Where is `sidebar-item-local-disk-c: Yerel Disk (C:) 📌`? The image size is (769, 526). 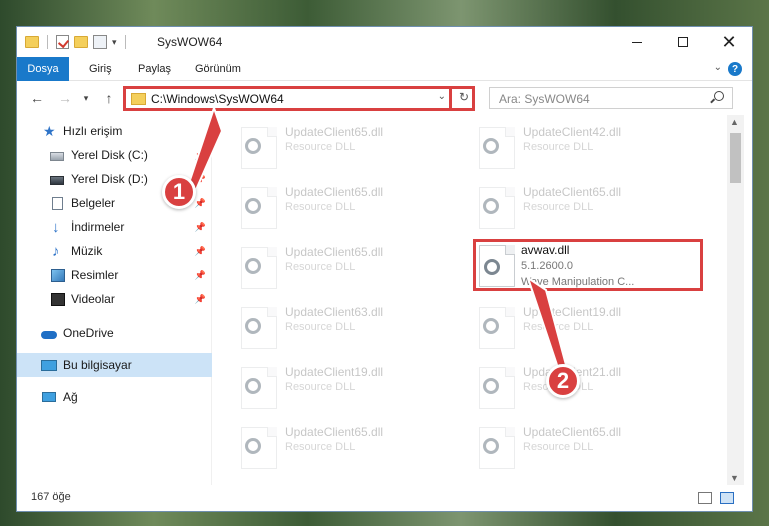 sidebar-item-local-disk-c: Yerel Disk (C:) 📌 is located at coordinates (114, 155).